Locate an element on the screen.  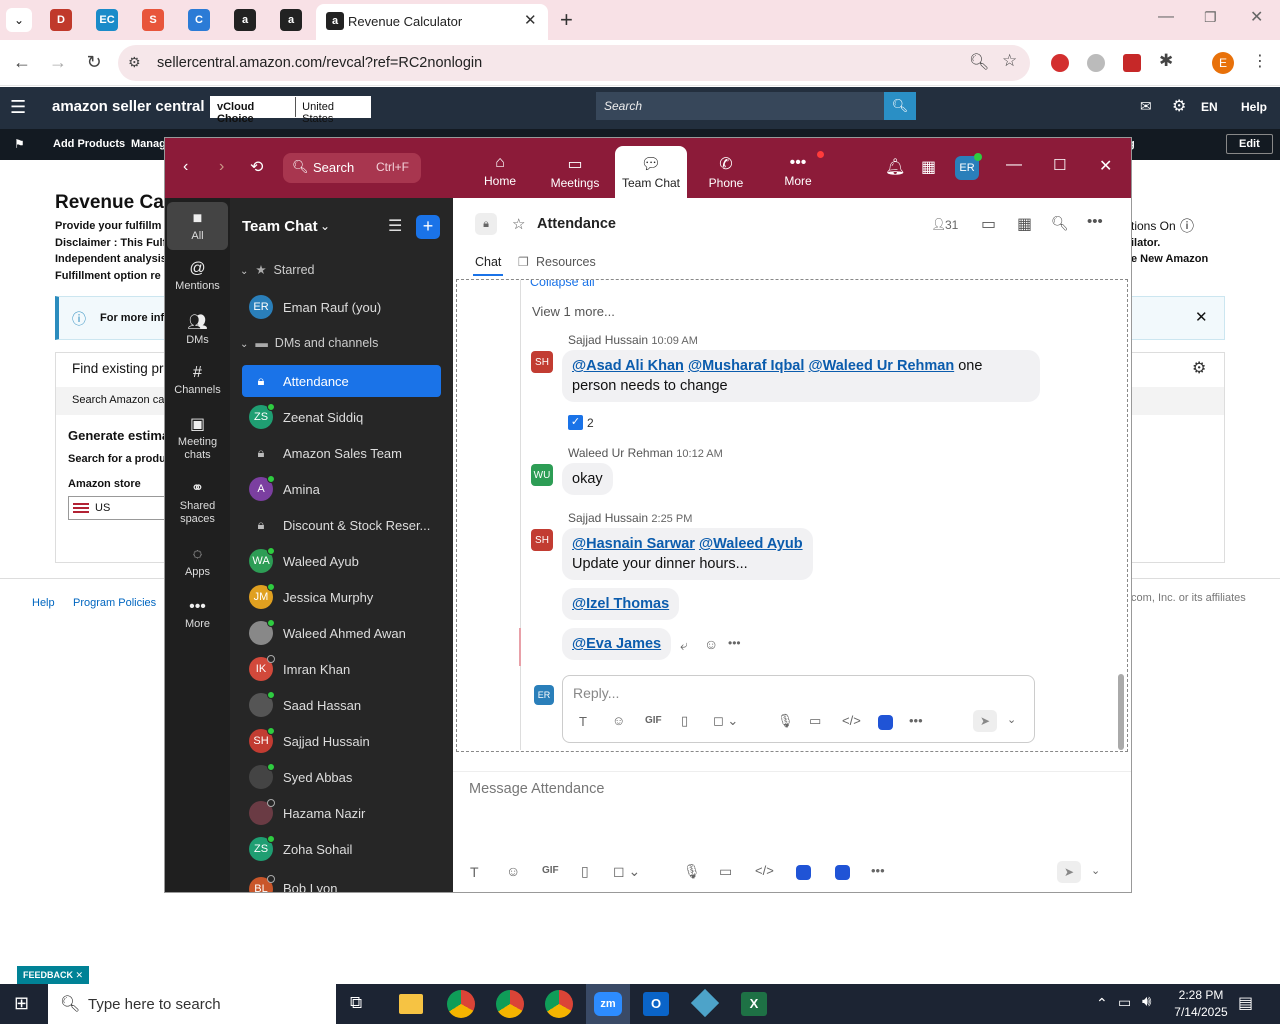
tray-chevron-icon: ⌃ is located at coordinates (1102, 1003).